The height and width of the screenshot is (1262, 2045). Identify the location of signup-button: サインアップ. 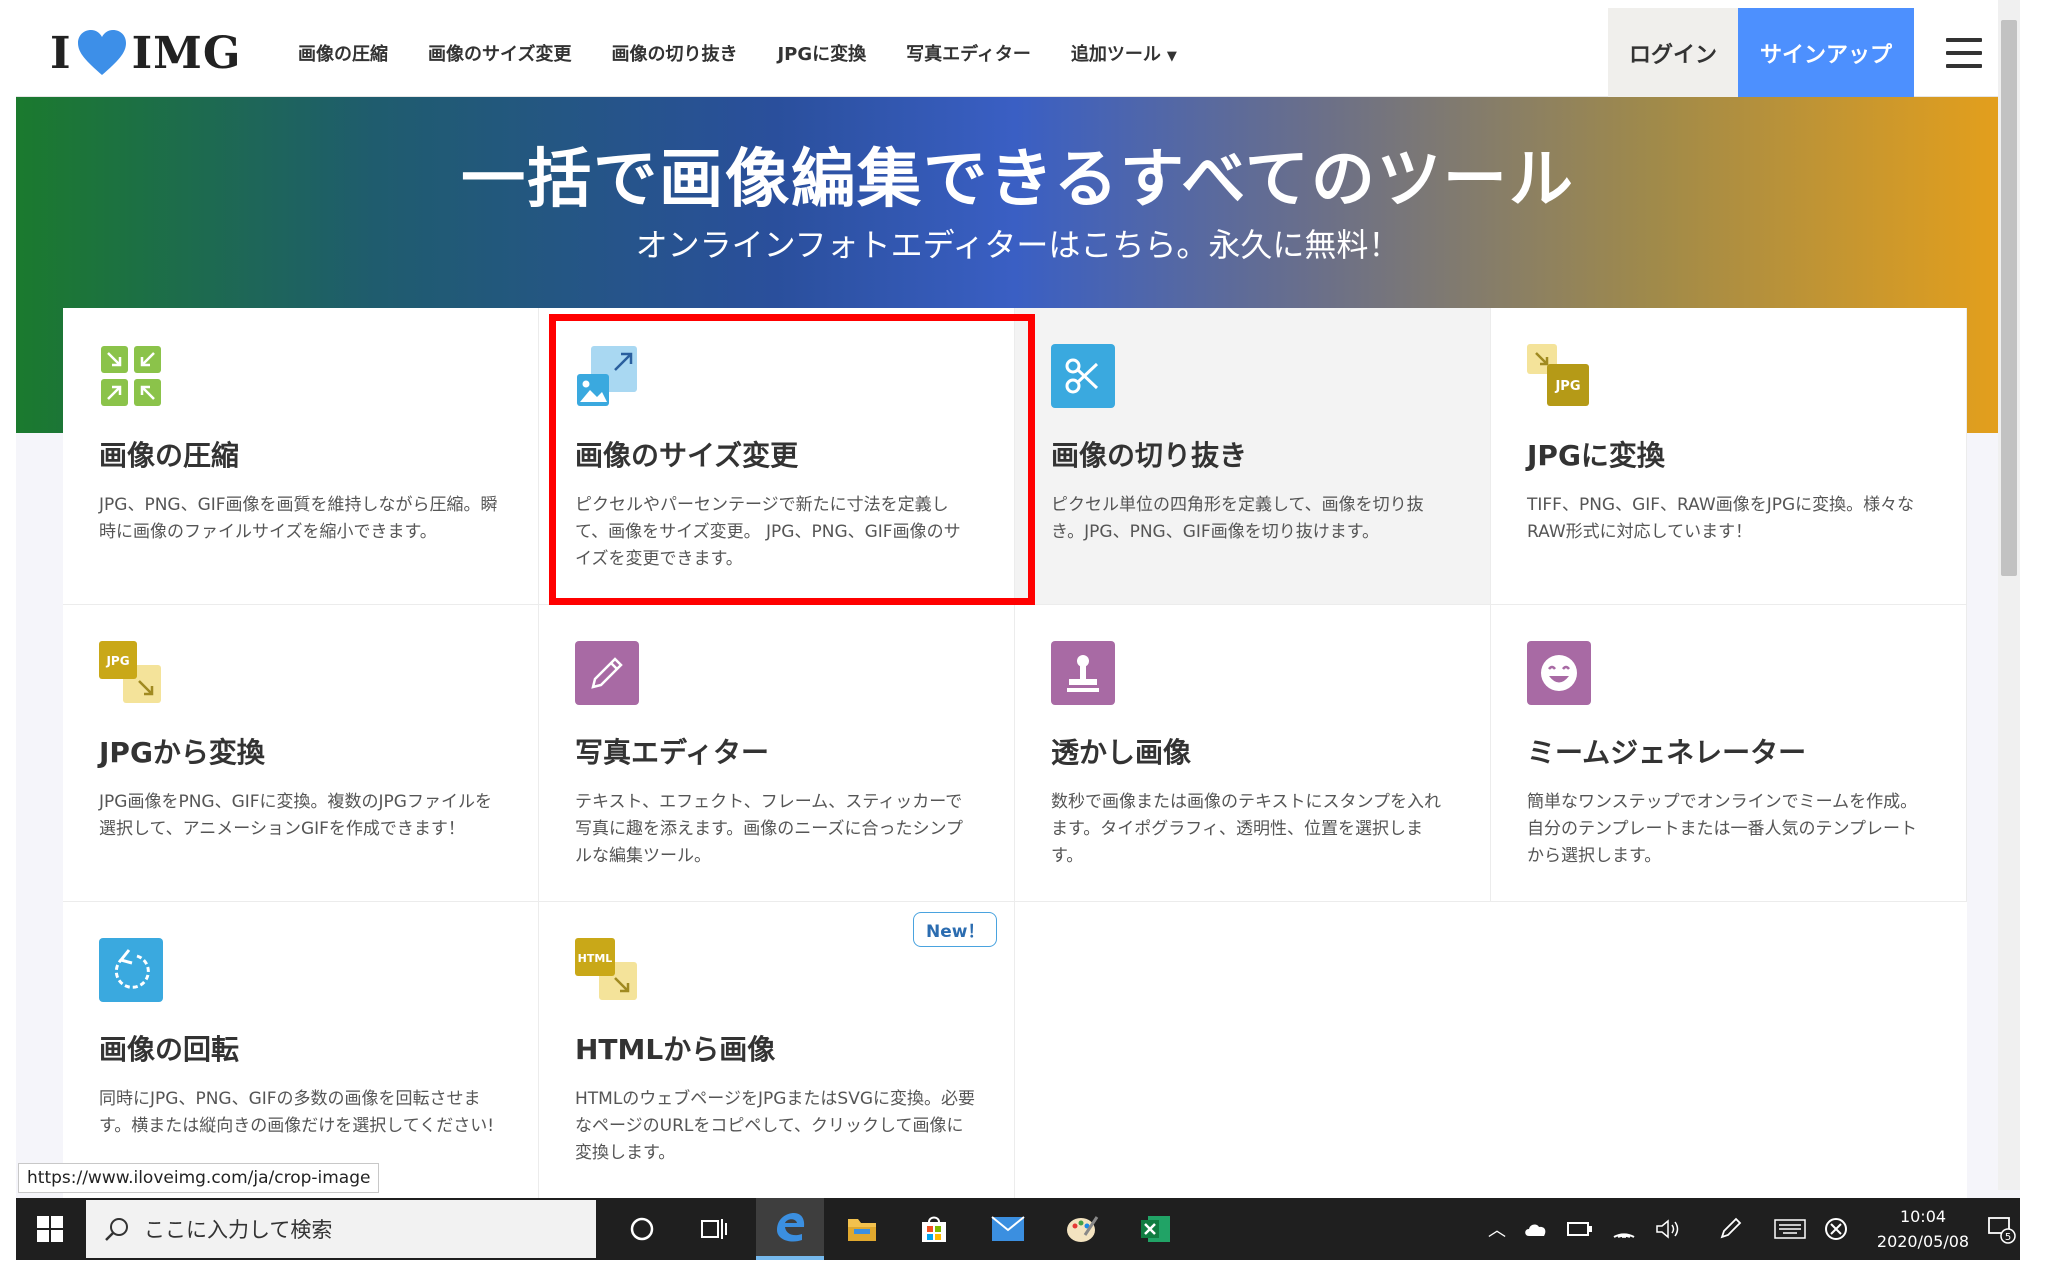
(1826, 52).